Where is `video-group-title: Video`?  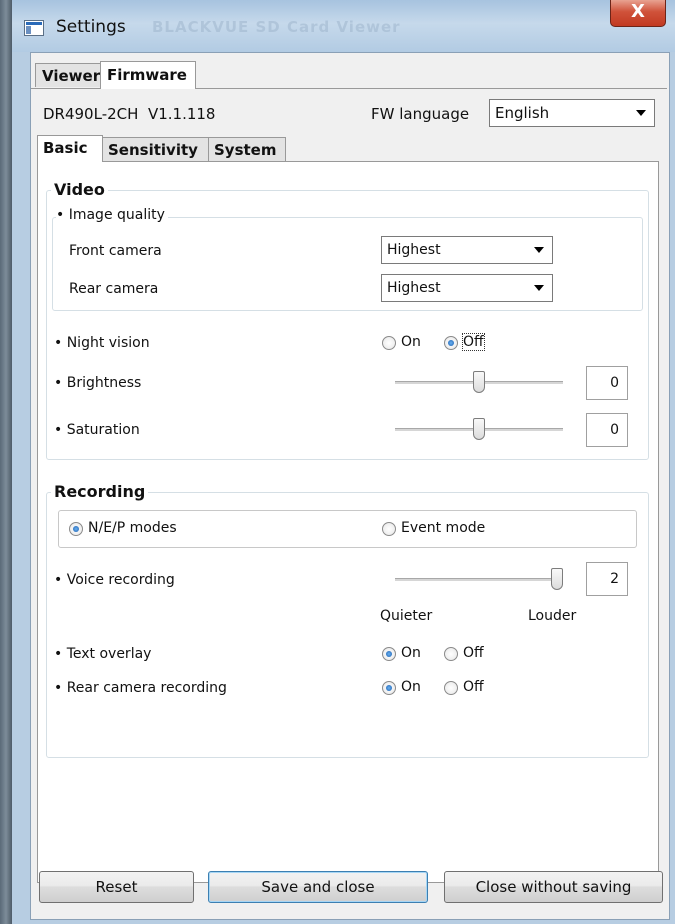
video-group-title: Video is located at coordinates (79, 189).